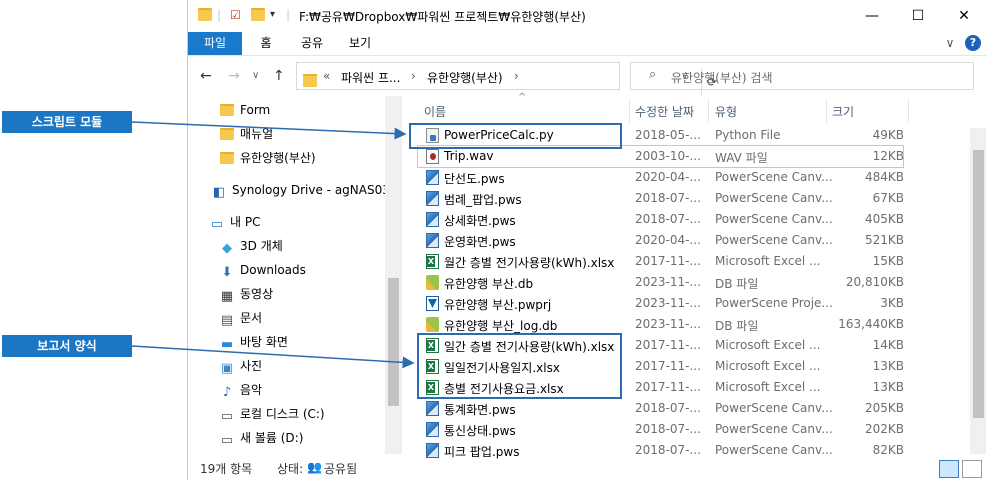  What do you see at coordinates (273, 245) in the screenshot?
I see `annotation-arrows` at bounding box center [273, 245].